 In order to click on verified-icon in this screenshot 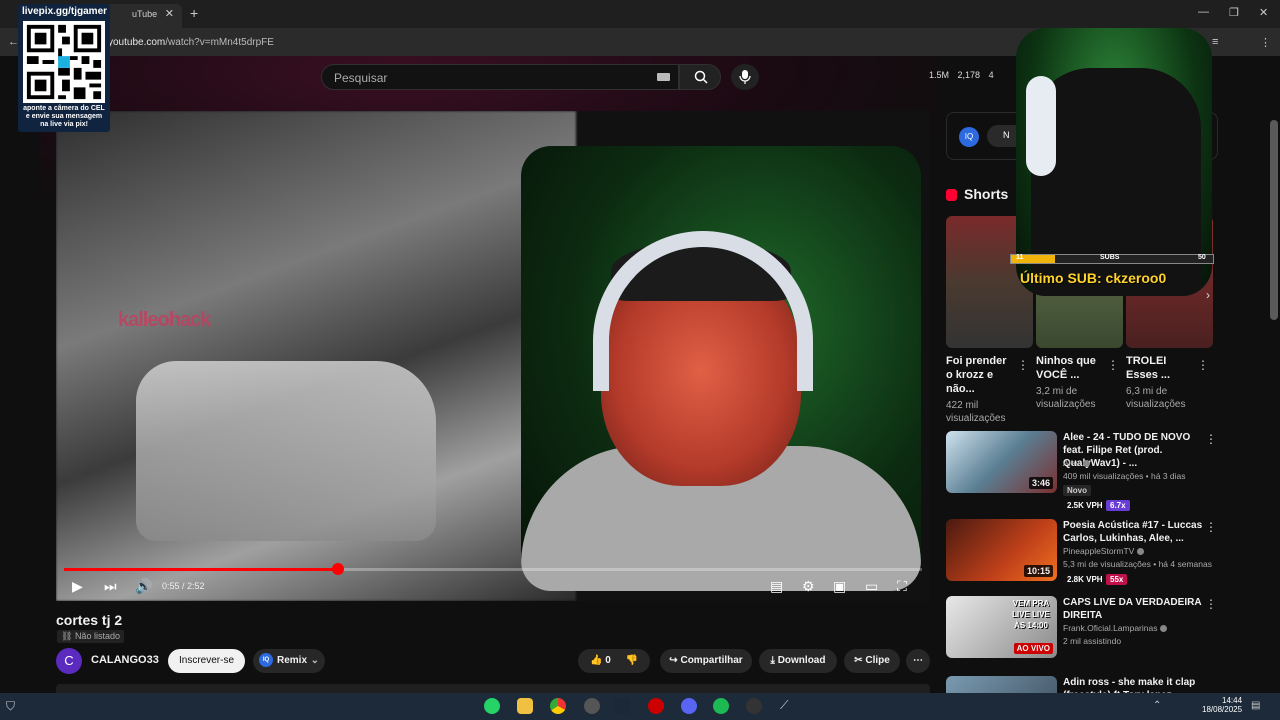, I will do `click(1164, 629)`.